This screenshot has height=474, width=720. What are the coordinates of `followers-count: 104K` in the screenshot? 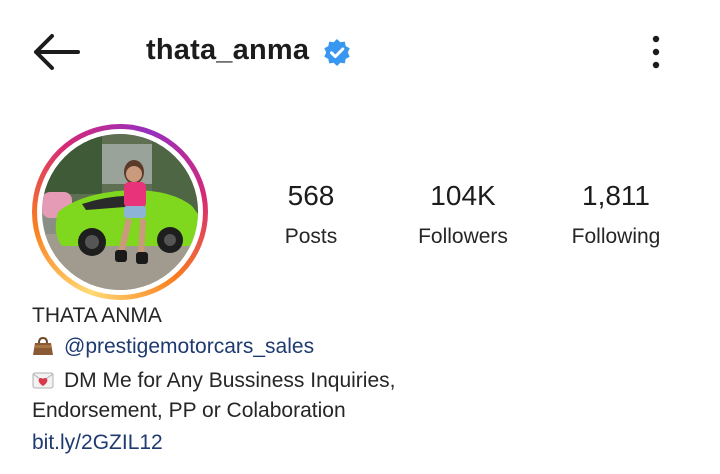 It's located at (463, 195).